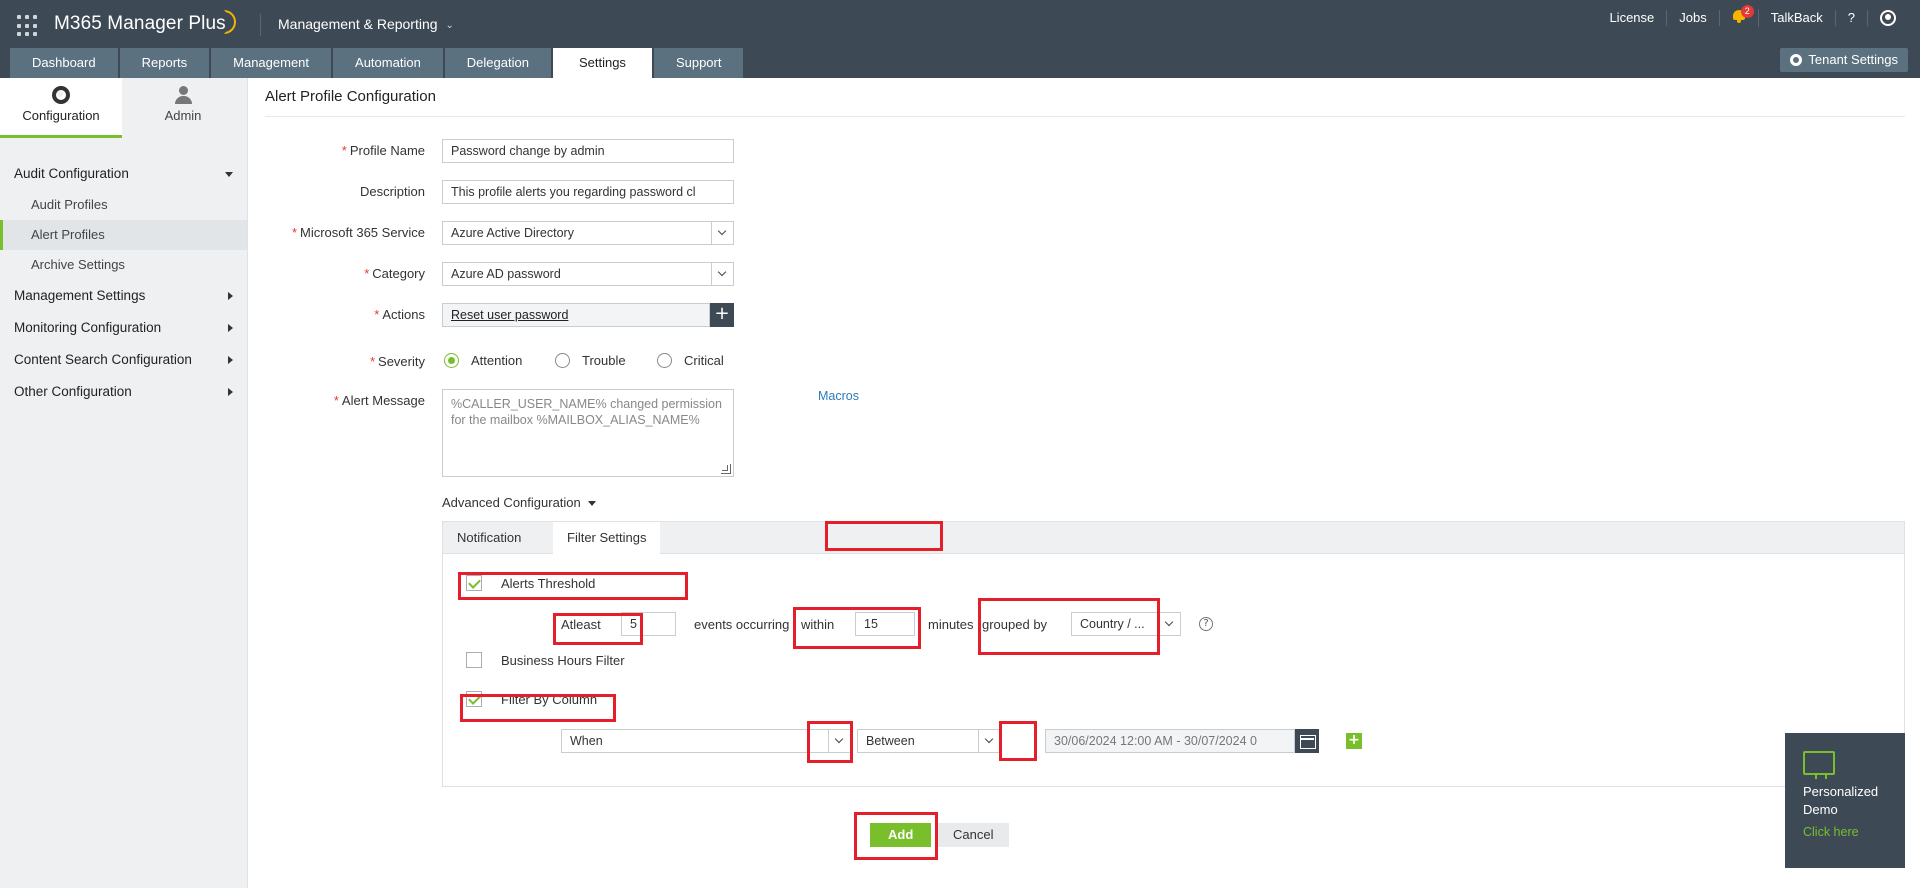 The image size is (1920, 888). Describe the element at coordinates (123, 360) in the screenshot. I see `sidebar-item-content-search-configuration: Content Search Configuration` at that location.